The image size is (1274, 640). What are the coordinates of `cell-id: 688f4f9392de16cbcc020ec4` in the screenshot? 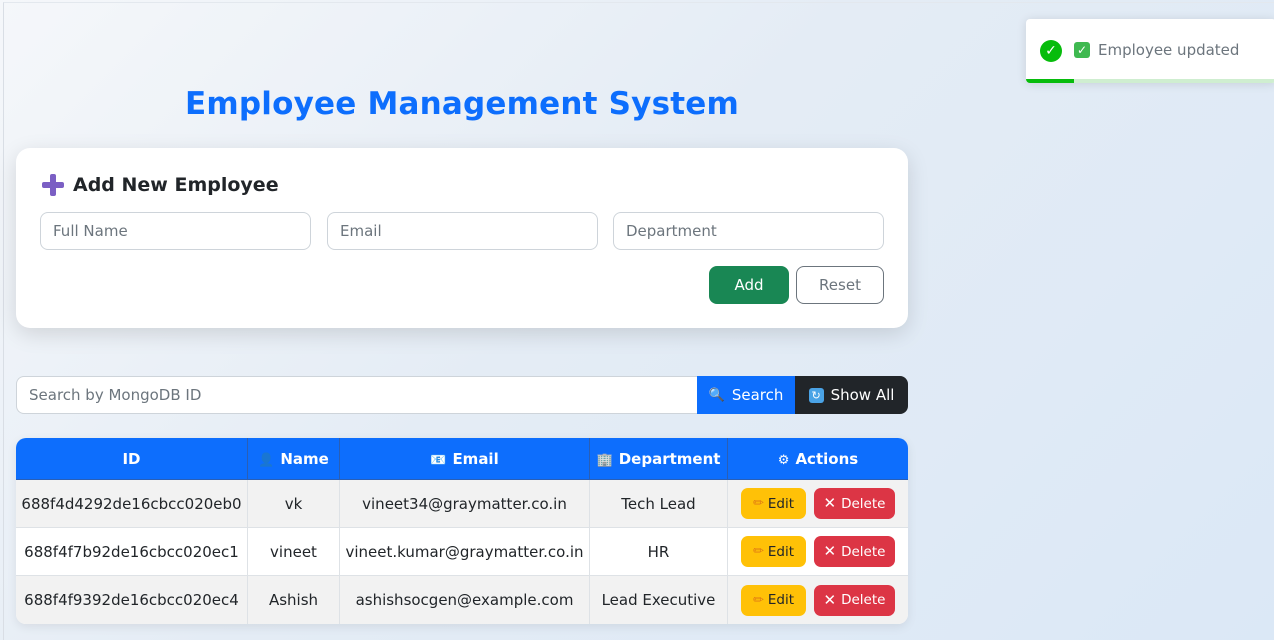 It's located at (132, 600).